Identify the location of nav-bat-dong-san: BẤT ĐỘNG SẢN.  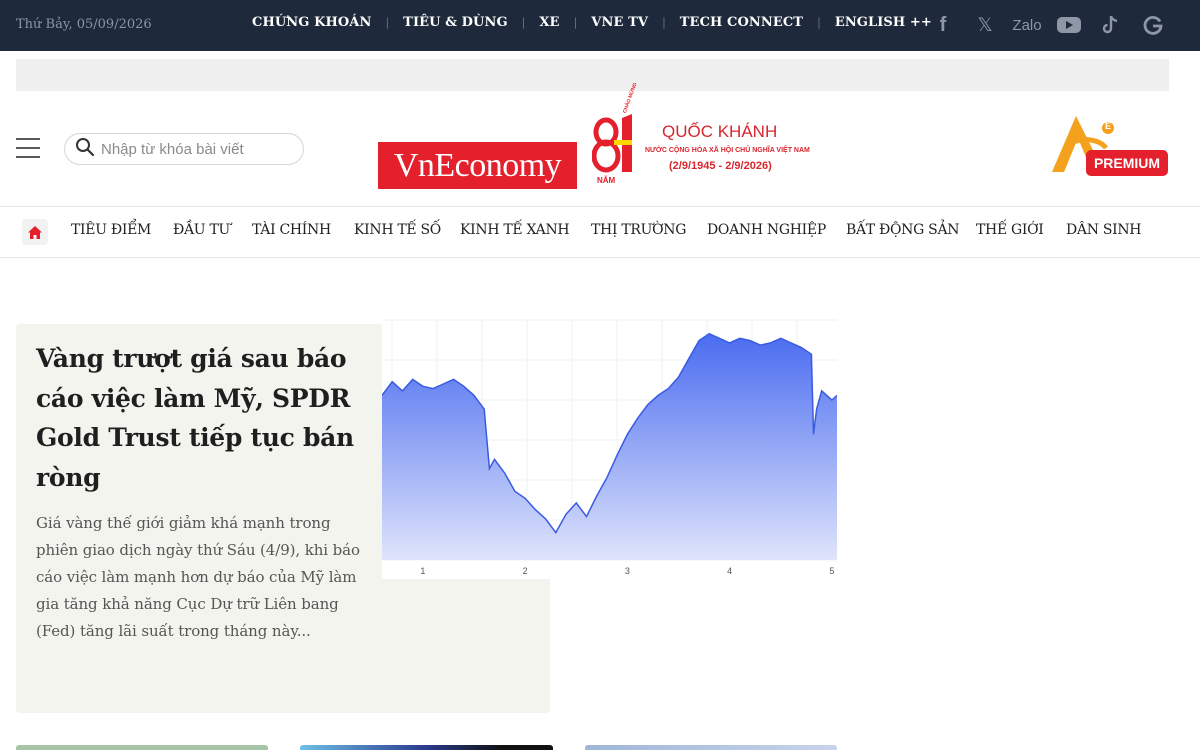
(903, 230).